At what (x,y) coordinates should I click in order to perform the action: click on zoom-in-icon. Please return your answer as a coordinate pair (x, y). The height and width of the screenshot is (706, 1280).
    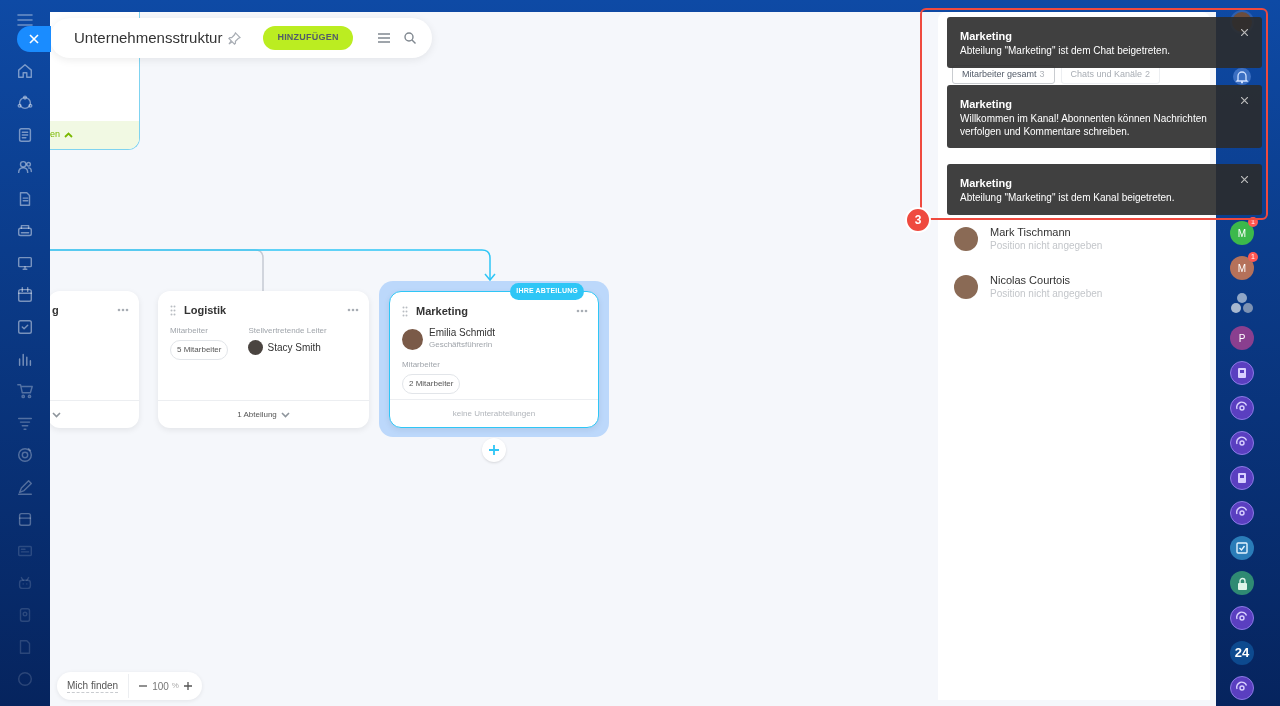
    Looking at the image, I should click on (187, 686).